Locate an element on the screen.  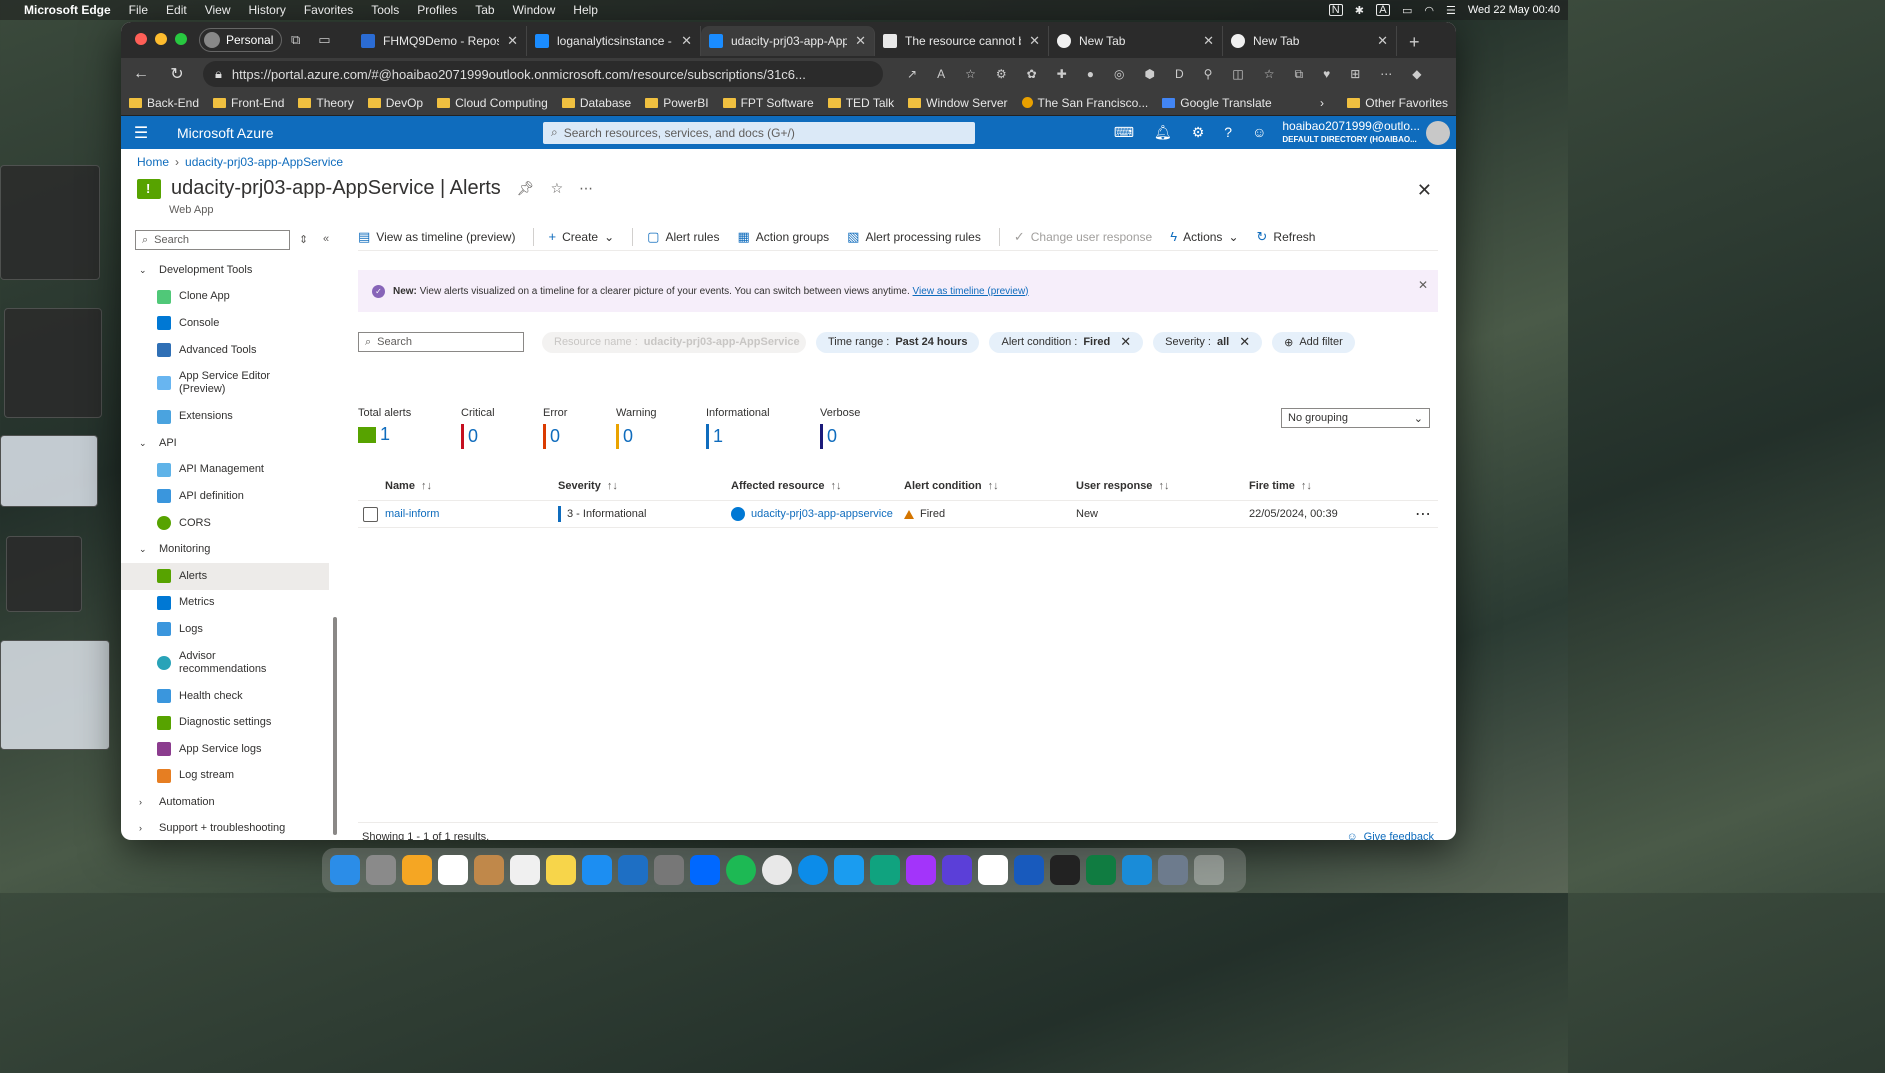
reload-icon: ↻ is located at coordinates (177, 74).